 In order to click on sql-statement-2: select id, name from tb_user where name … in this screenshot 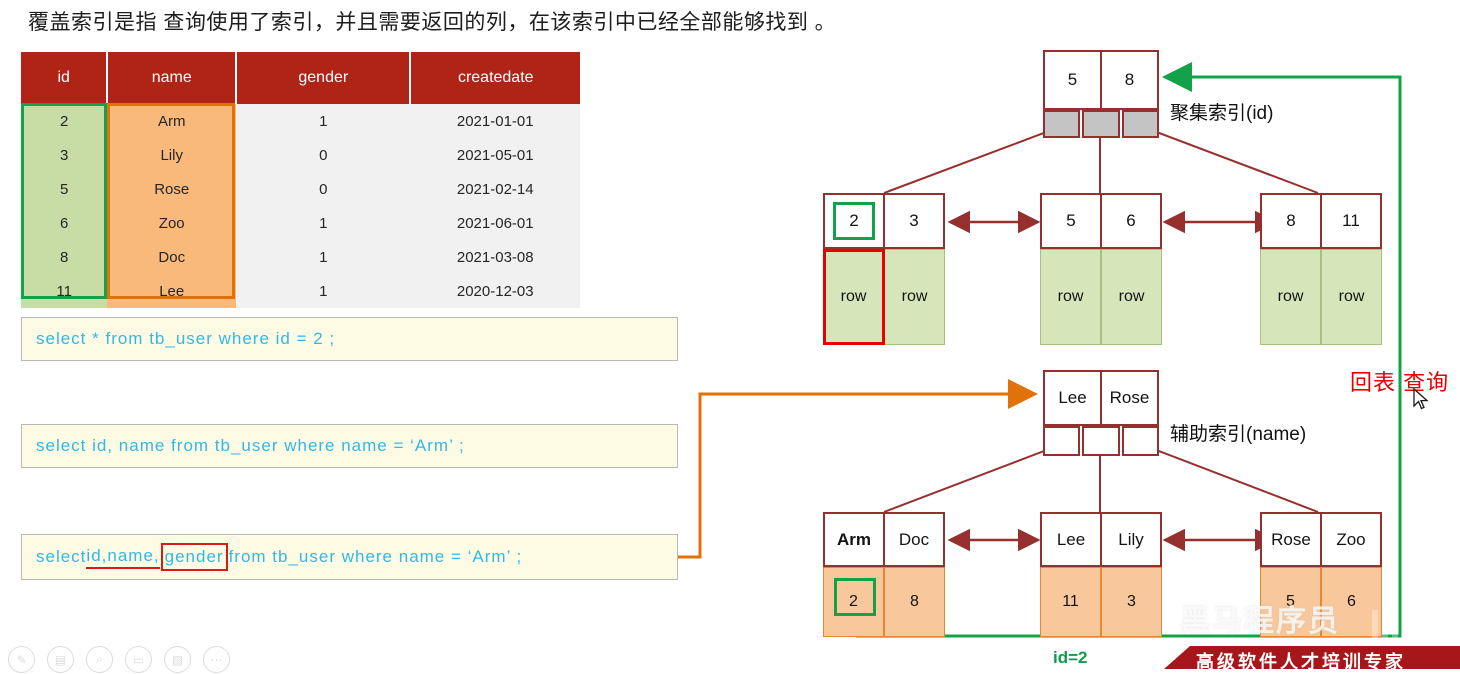, I will do `click(349, 446)`.